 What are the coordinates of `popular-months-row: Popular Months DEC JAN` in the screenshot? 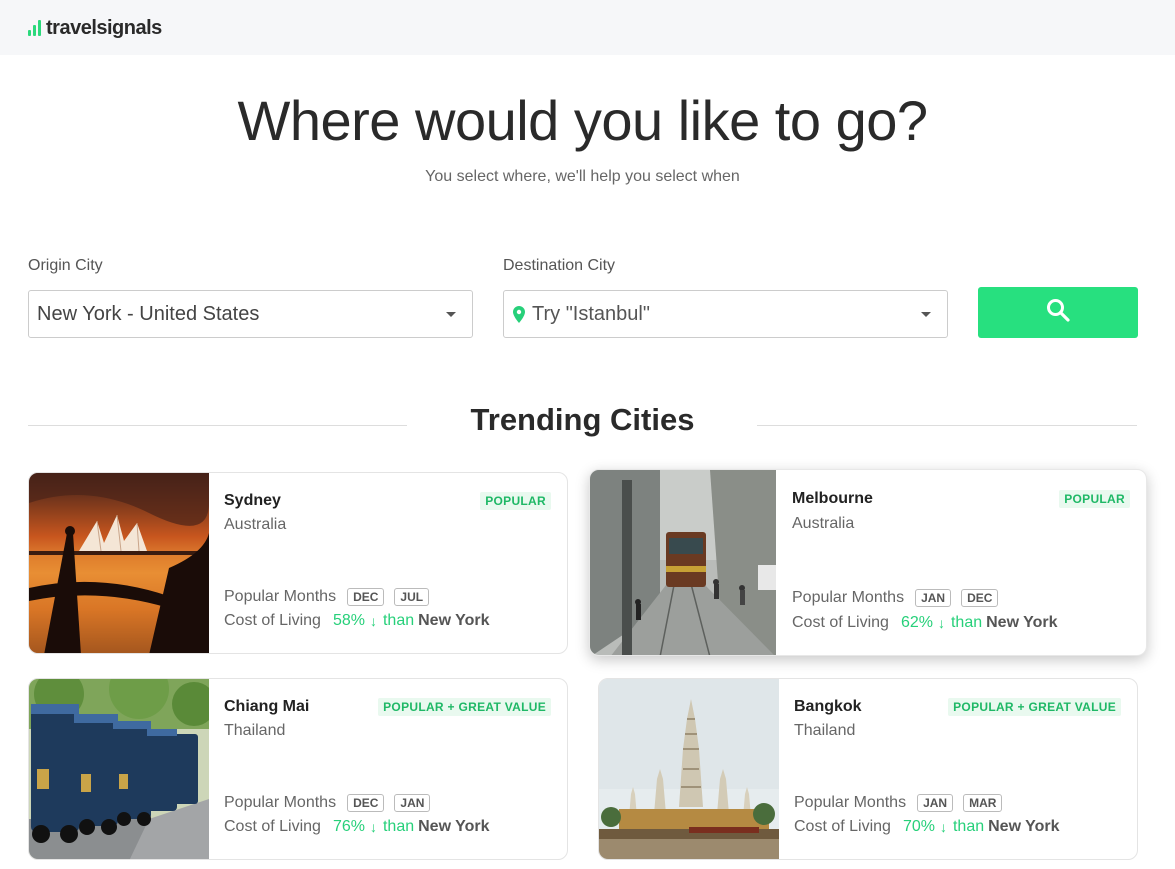 It's located at (327, 803).